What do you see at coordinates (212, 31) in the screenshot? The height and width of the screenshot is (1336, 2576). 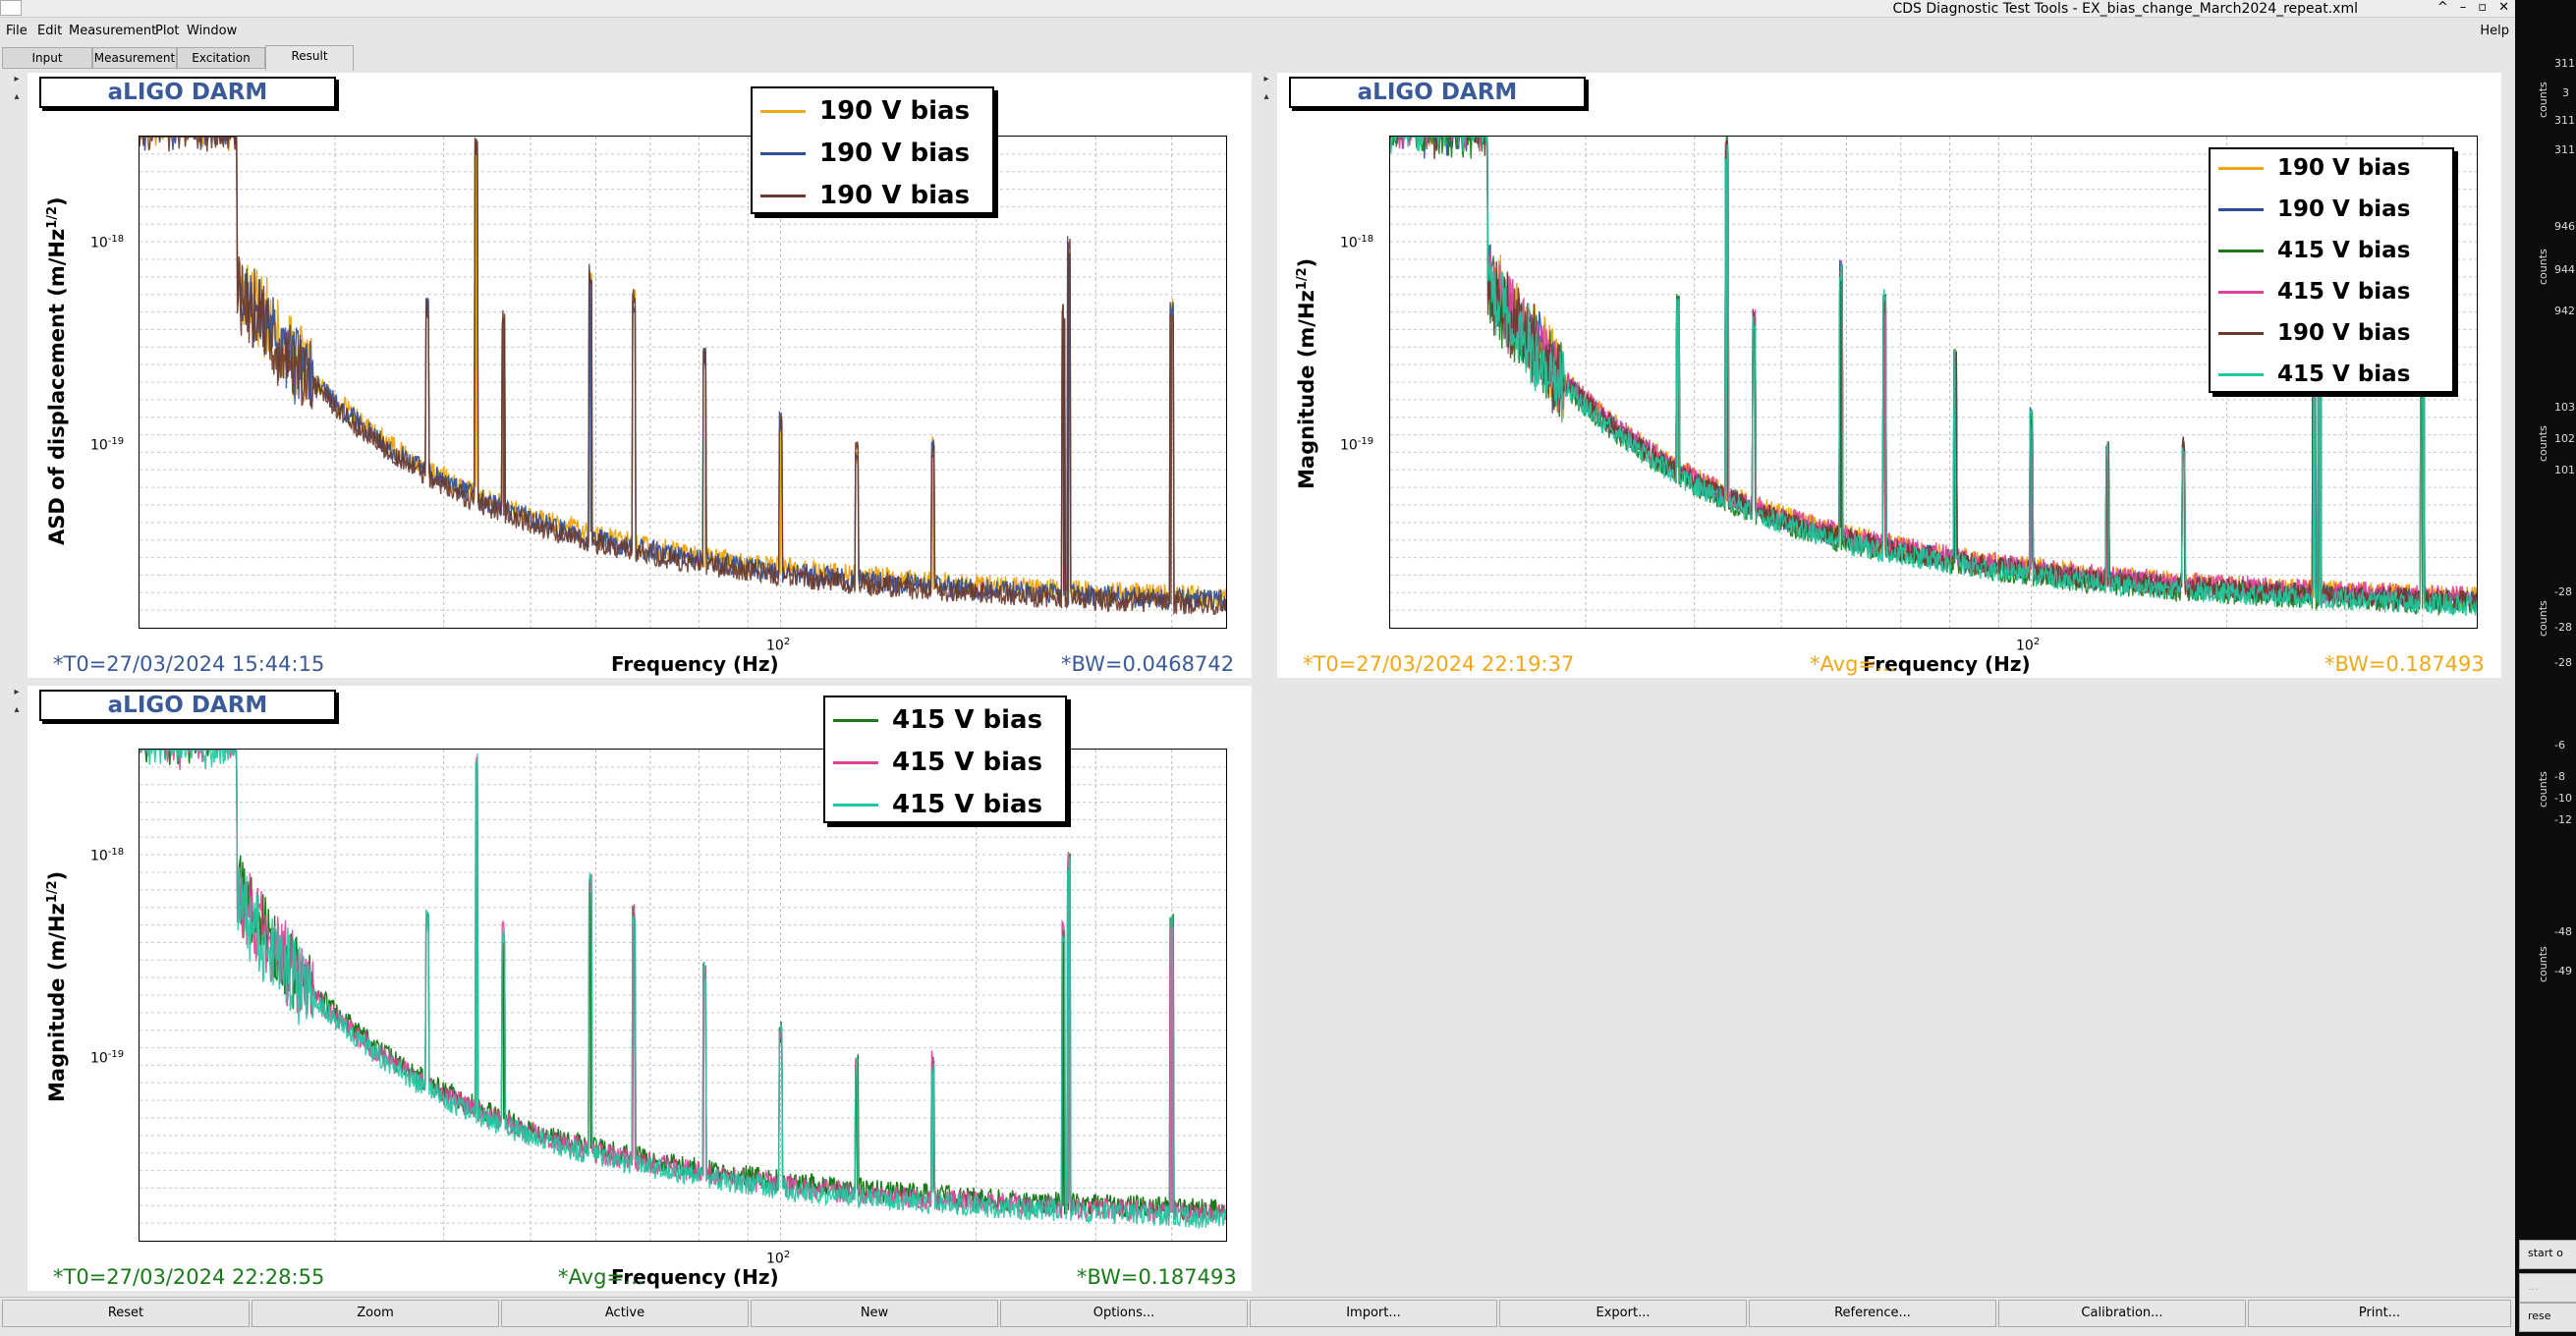 I see `menu-window: Window` at bounding box center [212, 31].